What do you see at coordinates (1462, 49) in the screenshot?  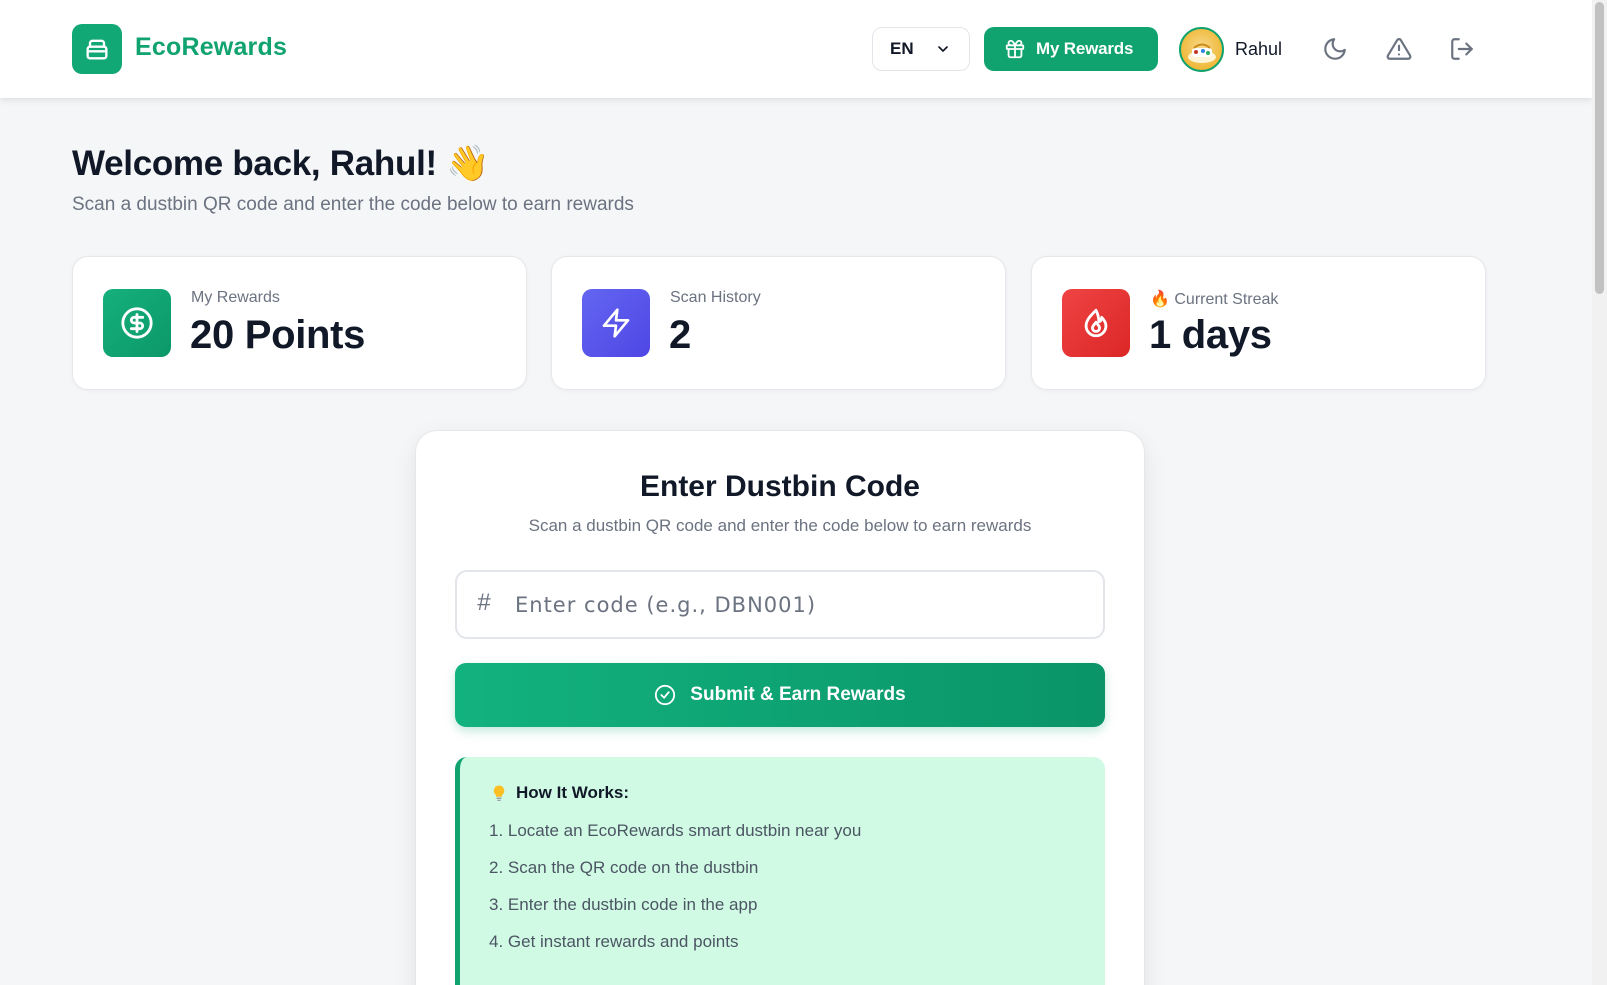 I see `logout-icon` at bounding box center [1462, 49].